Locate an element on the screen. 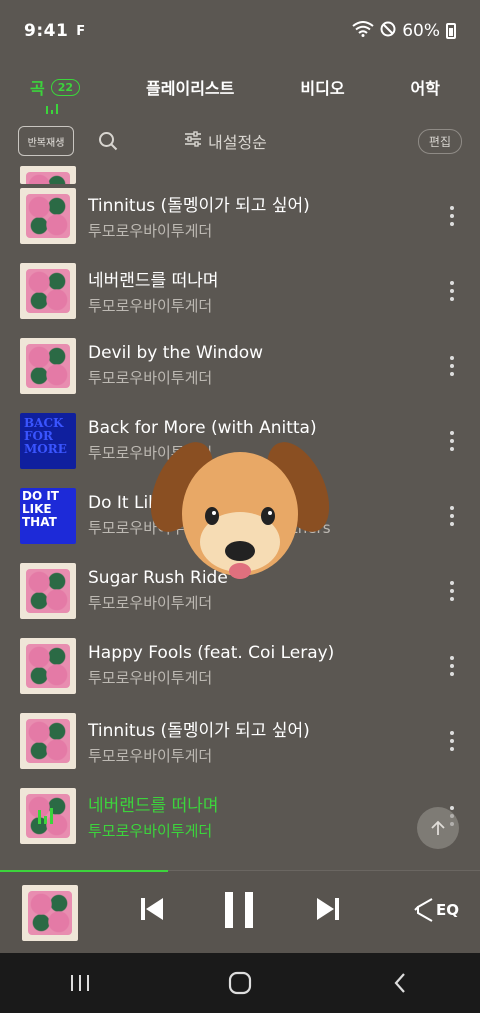 Image resolution: width=480 pixels, height=1013 pixels. system-nav-bar is located at coordinates (240, 983).